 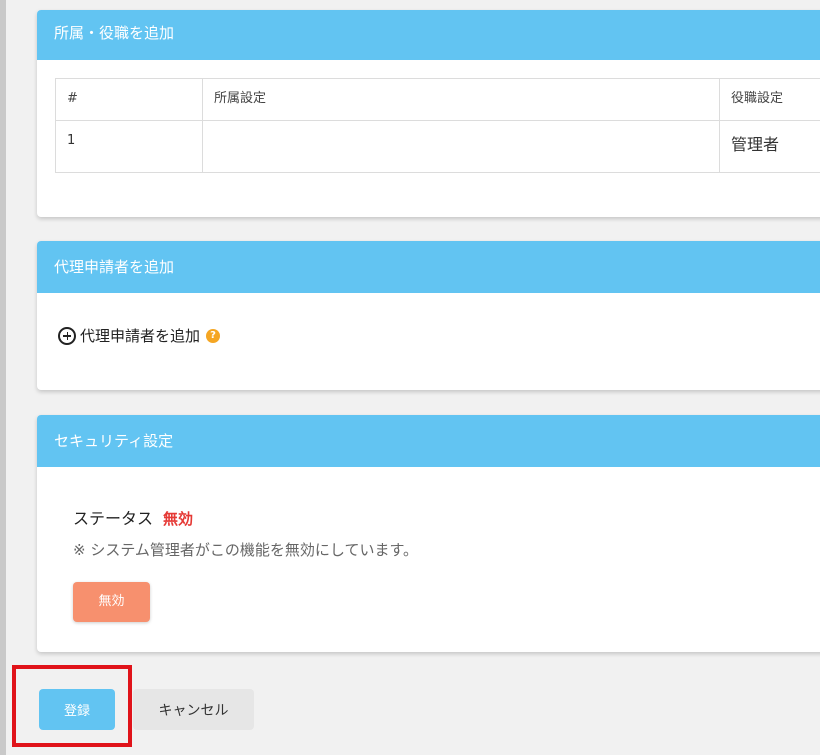 I want to click on row-department, so click(x=461, y=146).